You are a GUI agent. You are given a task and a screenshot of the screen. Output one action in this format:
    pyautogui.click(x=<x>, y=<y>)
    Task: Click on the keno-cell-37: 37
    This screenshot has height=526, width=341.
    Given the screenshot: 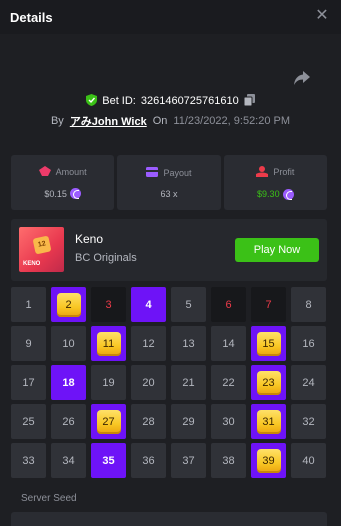 What is the action you would take?
    pyautogui.click(x=188, y=460)
    